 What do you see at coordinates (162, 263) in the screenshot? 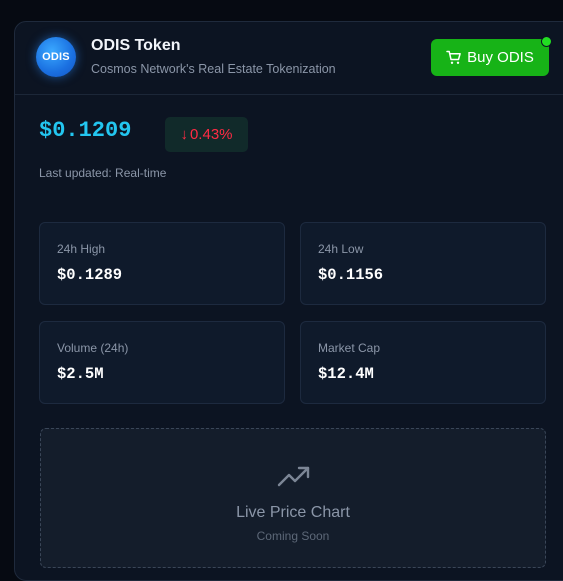
I see `stat-24h-high: 24h High $0.1289` at bounding box center [162, 263].